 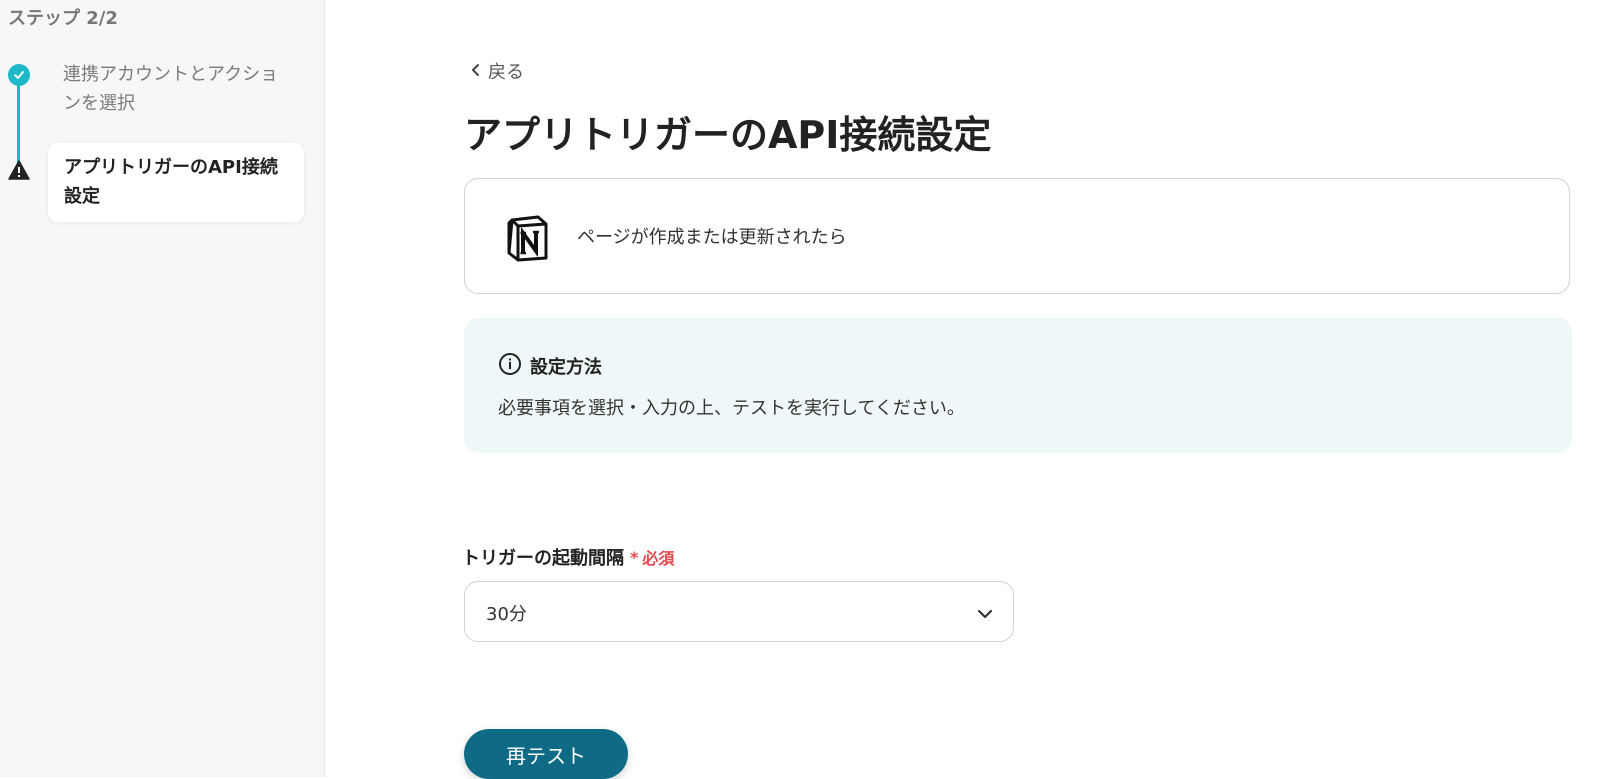 I want to click on interval-label: トリガーの起動間隔, so click(x=543, y=558).